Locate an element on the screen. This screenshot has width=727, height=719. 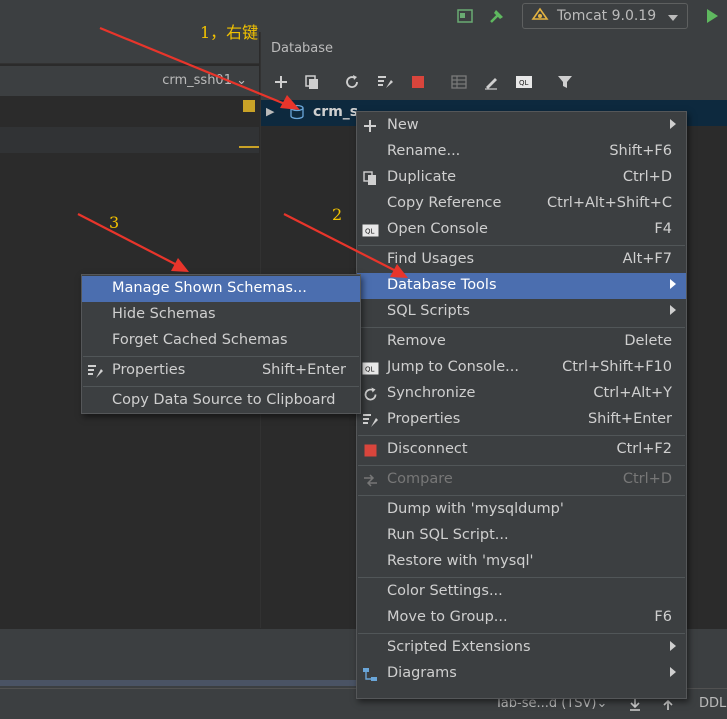
tomcat-icon is located at coordinates (542, 16).